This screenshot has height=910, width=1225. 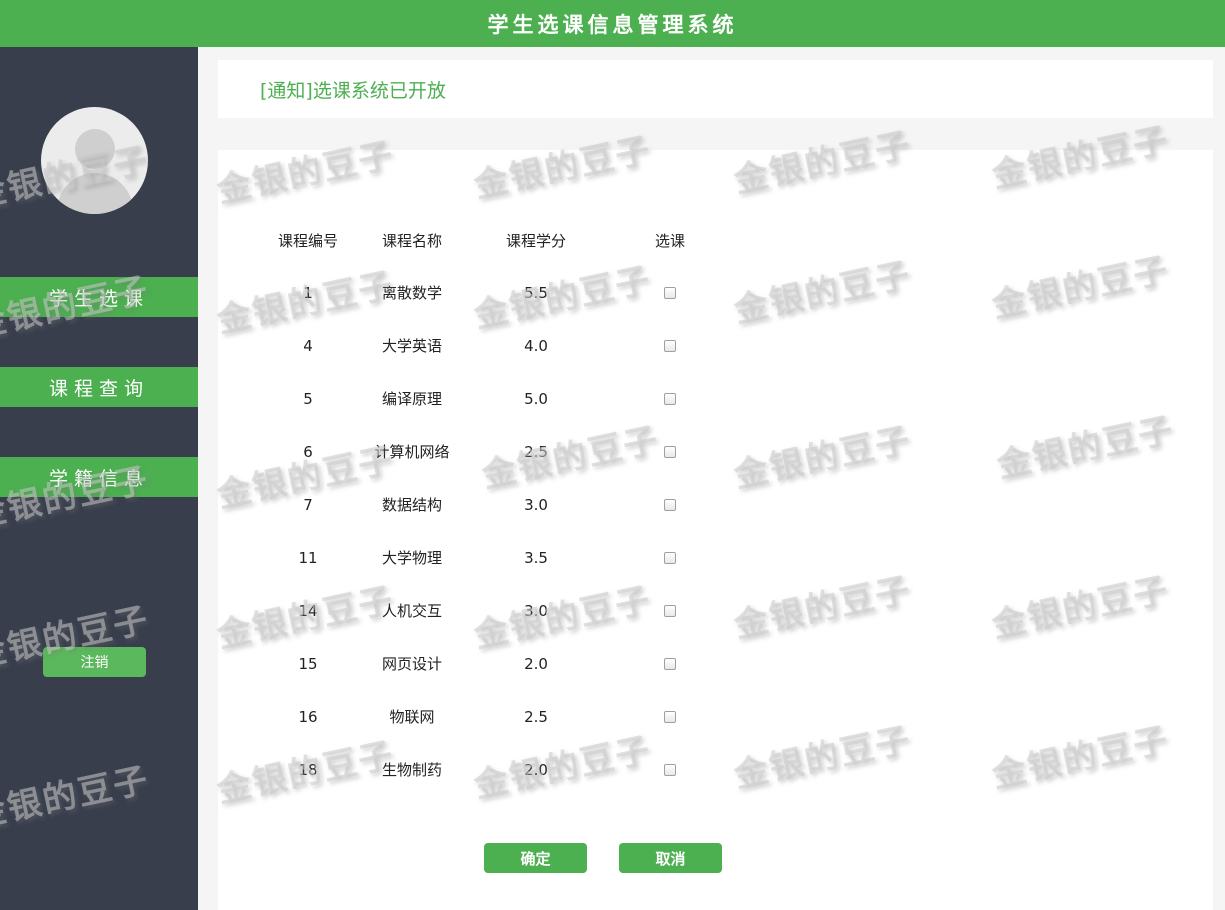 I want to click on logout-button: 注销, so click(x=94, y=662).